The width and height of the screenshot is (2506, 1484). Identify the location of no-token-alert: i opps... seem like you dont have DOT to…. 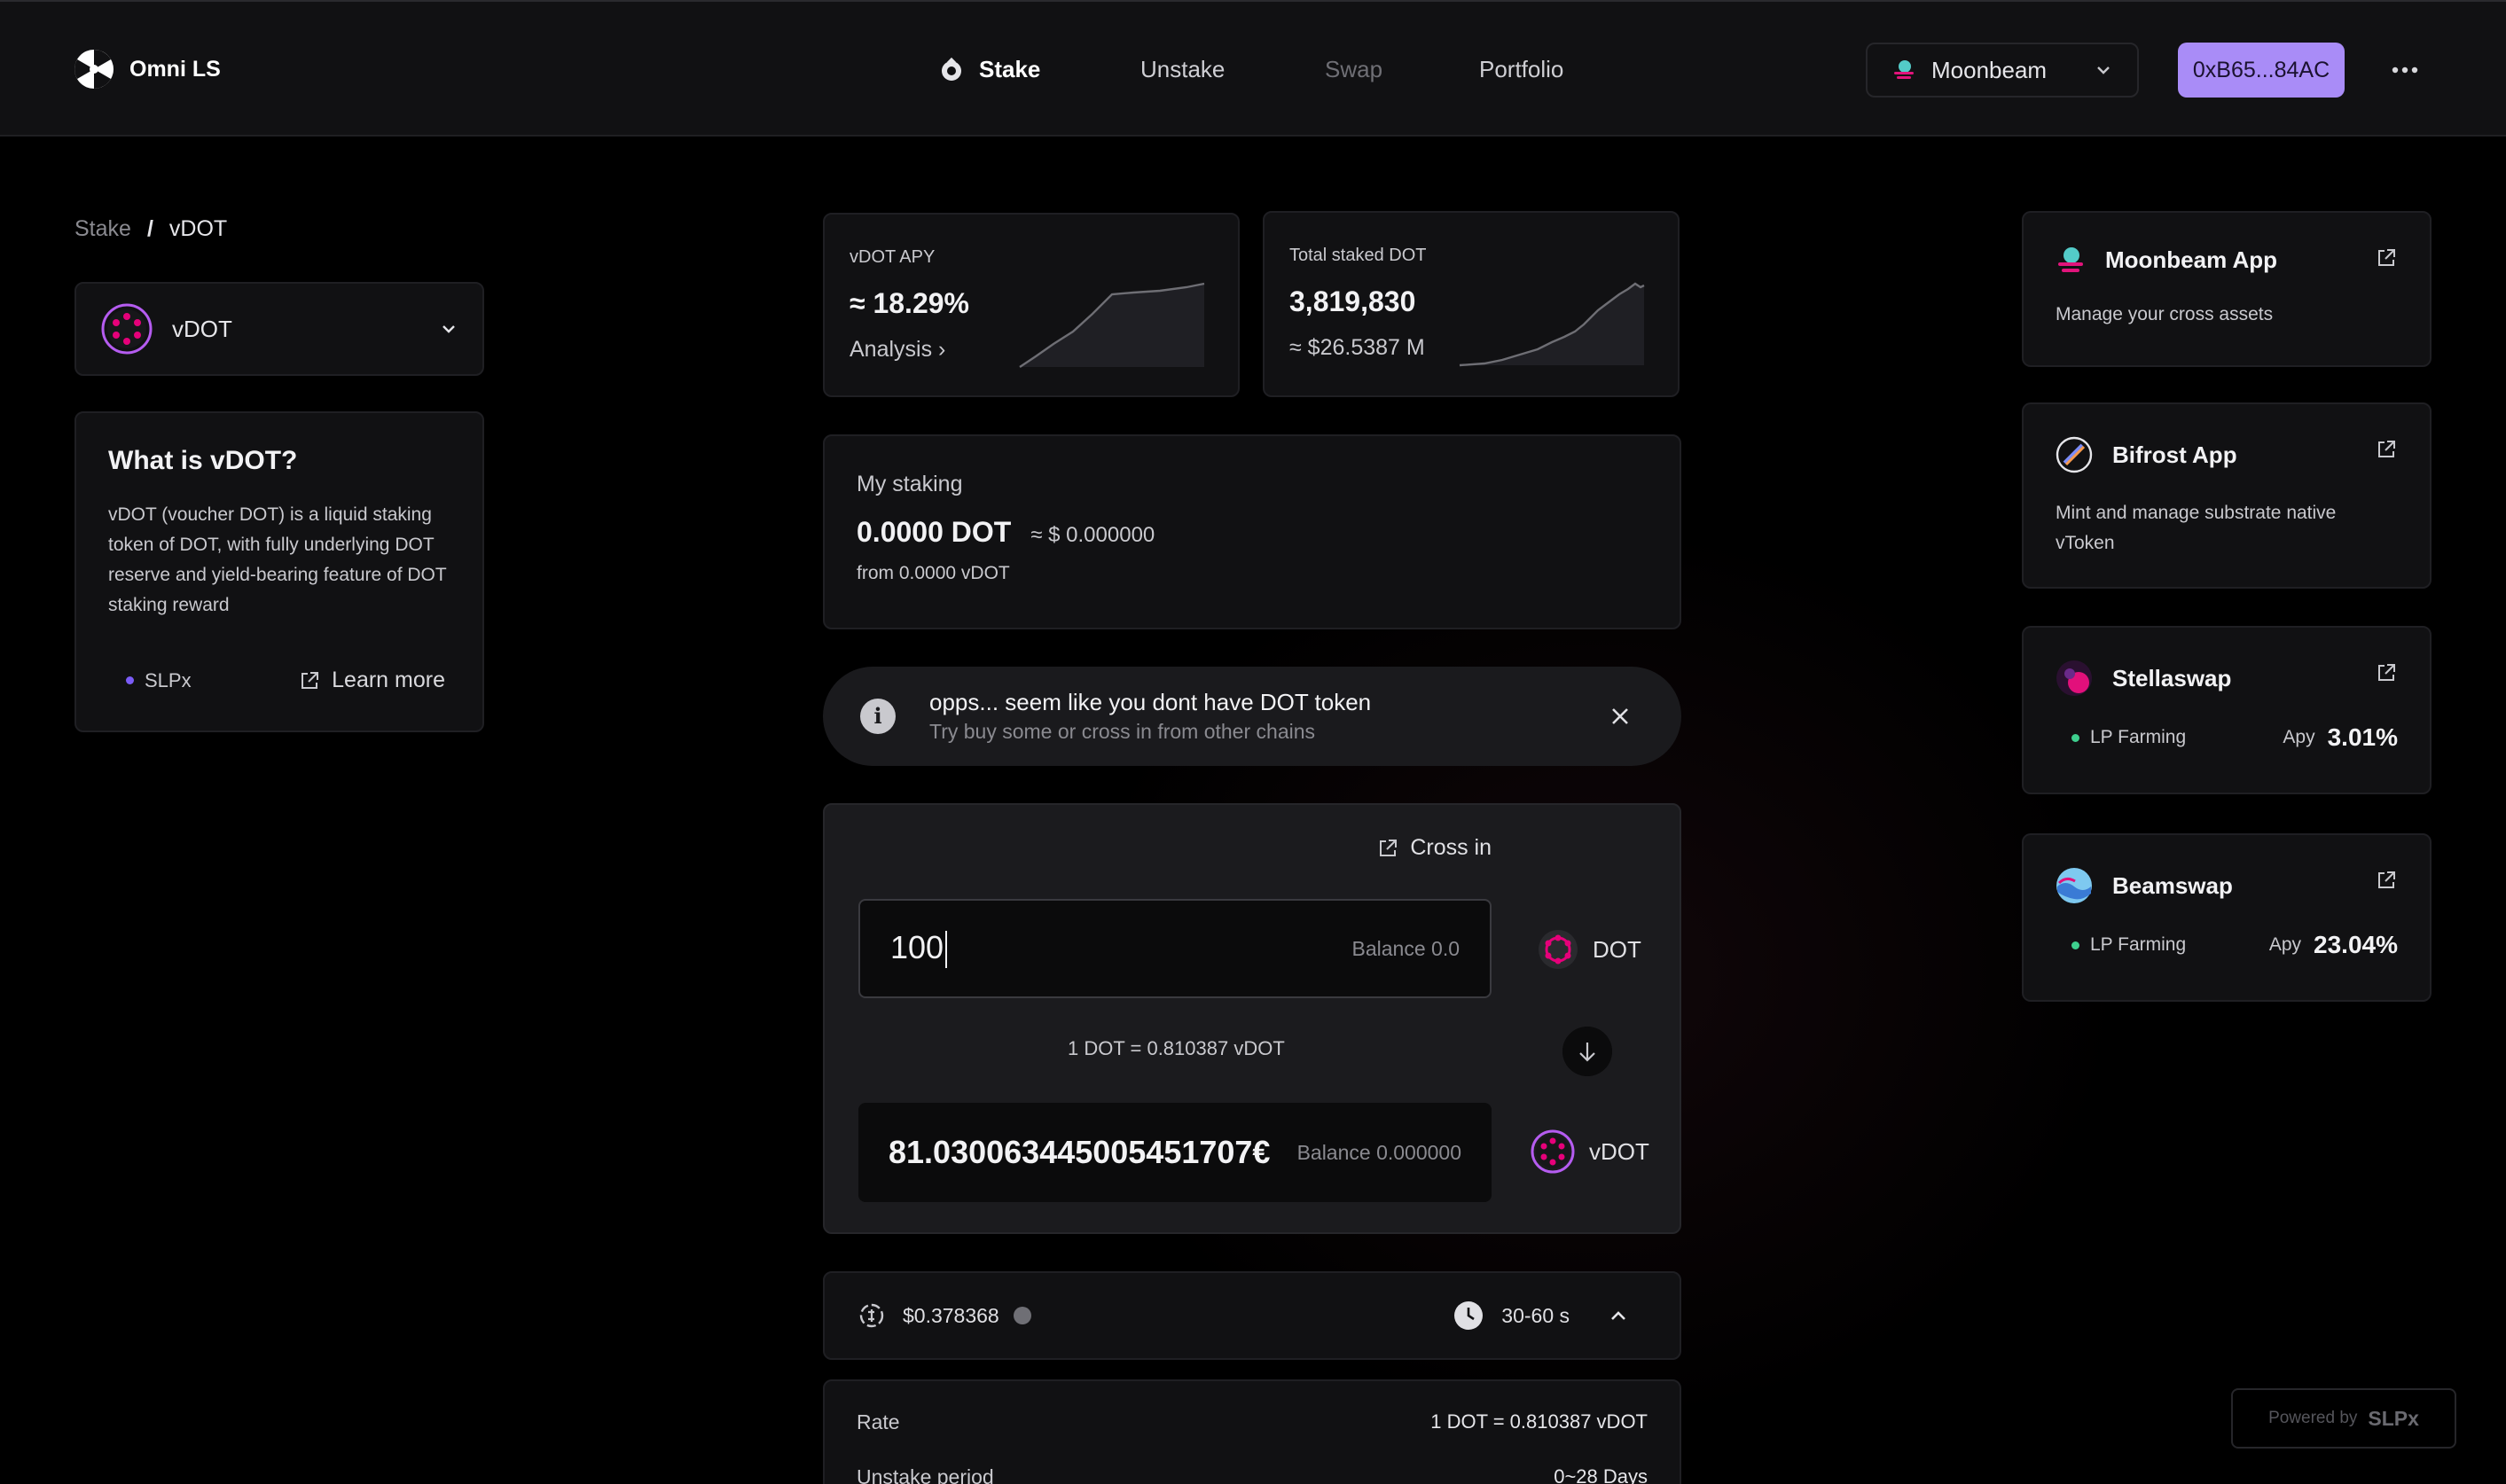
(1252, 716).